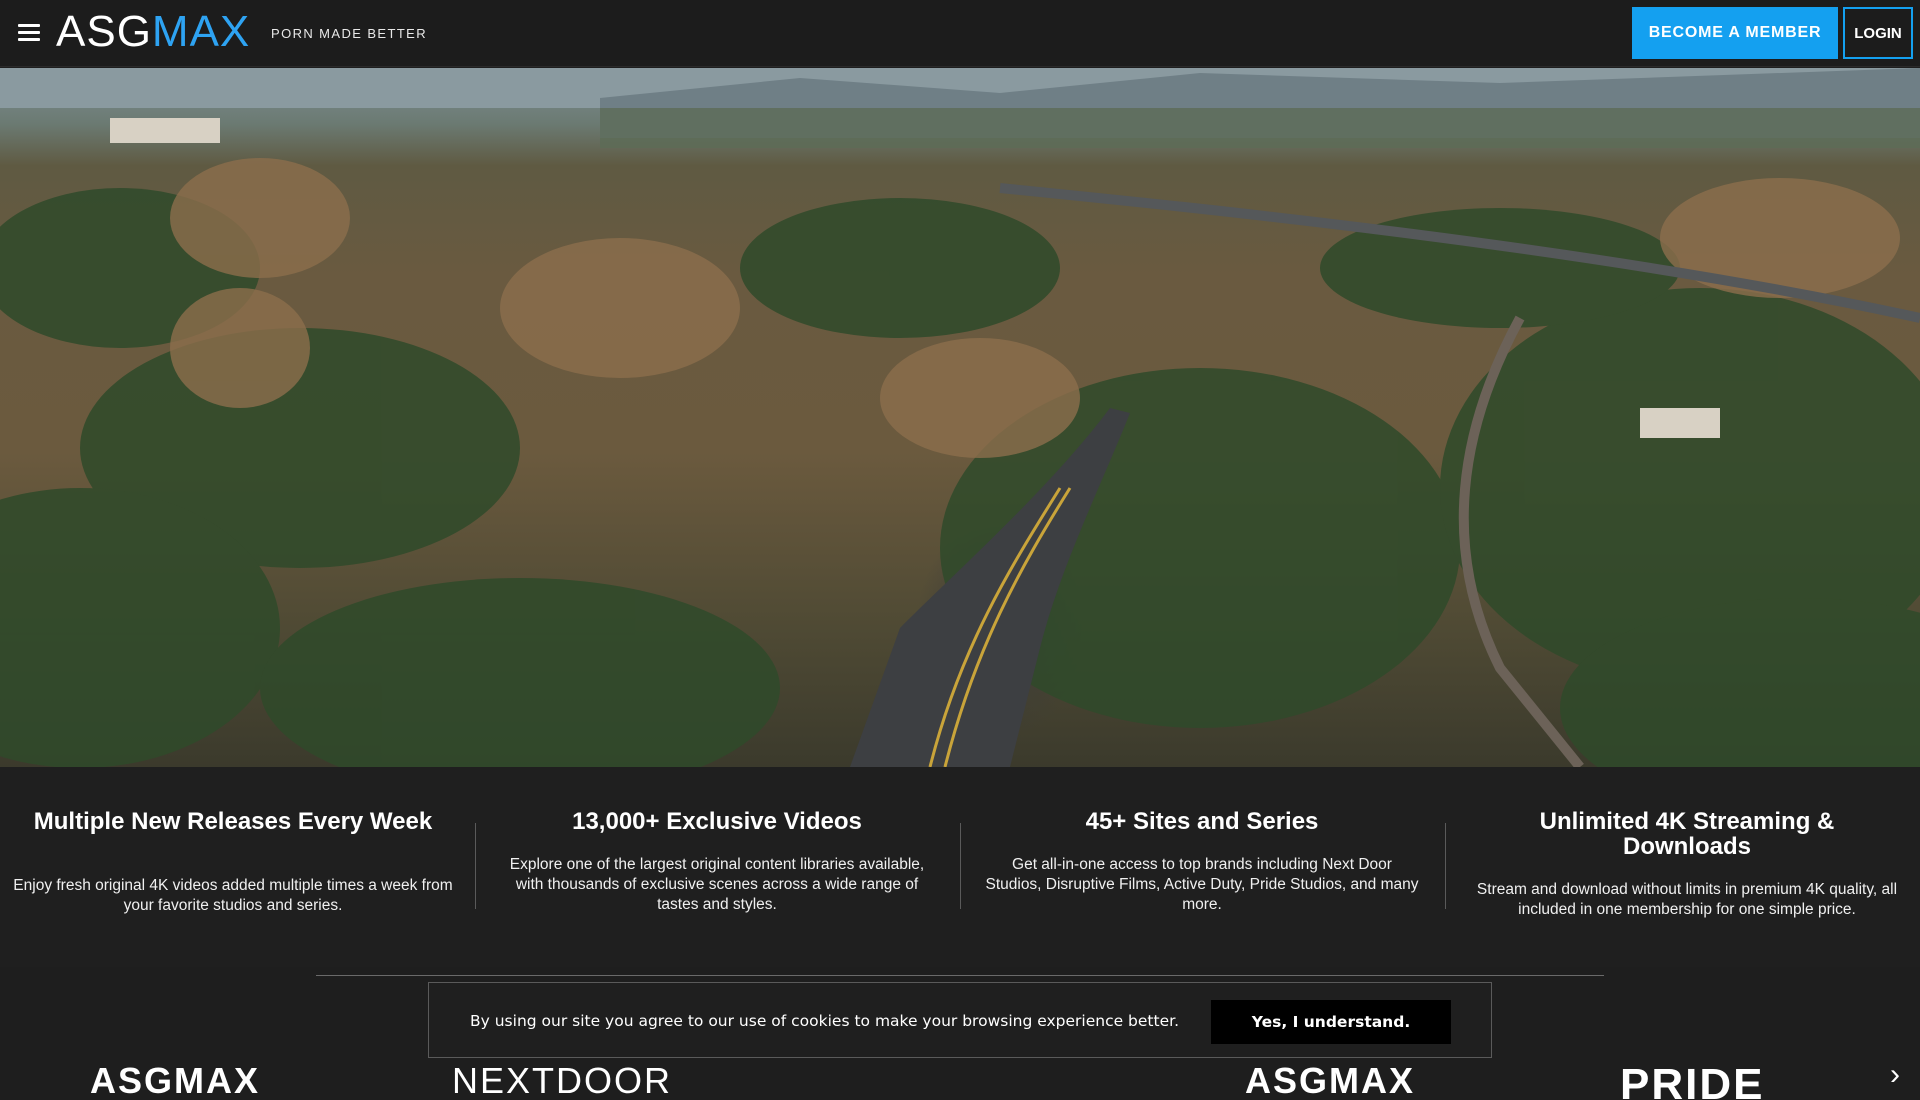  What do you see at coordinates (233, 821) in the screenshot?
I see `feature-title: Multiple New Releases Every Week` at bounding box center [233, 821].